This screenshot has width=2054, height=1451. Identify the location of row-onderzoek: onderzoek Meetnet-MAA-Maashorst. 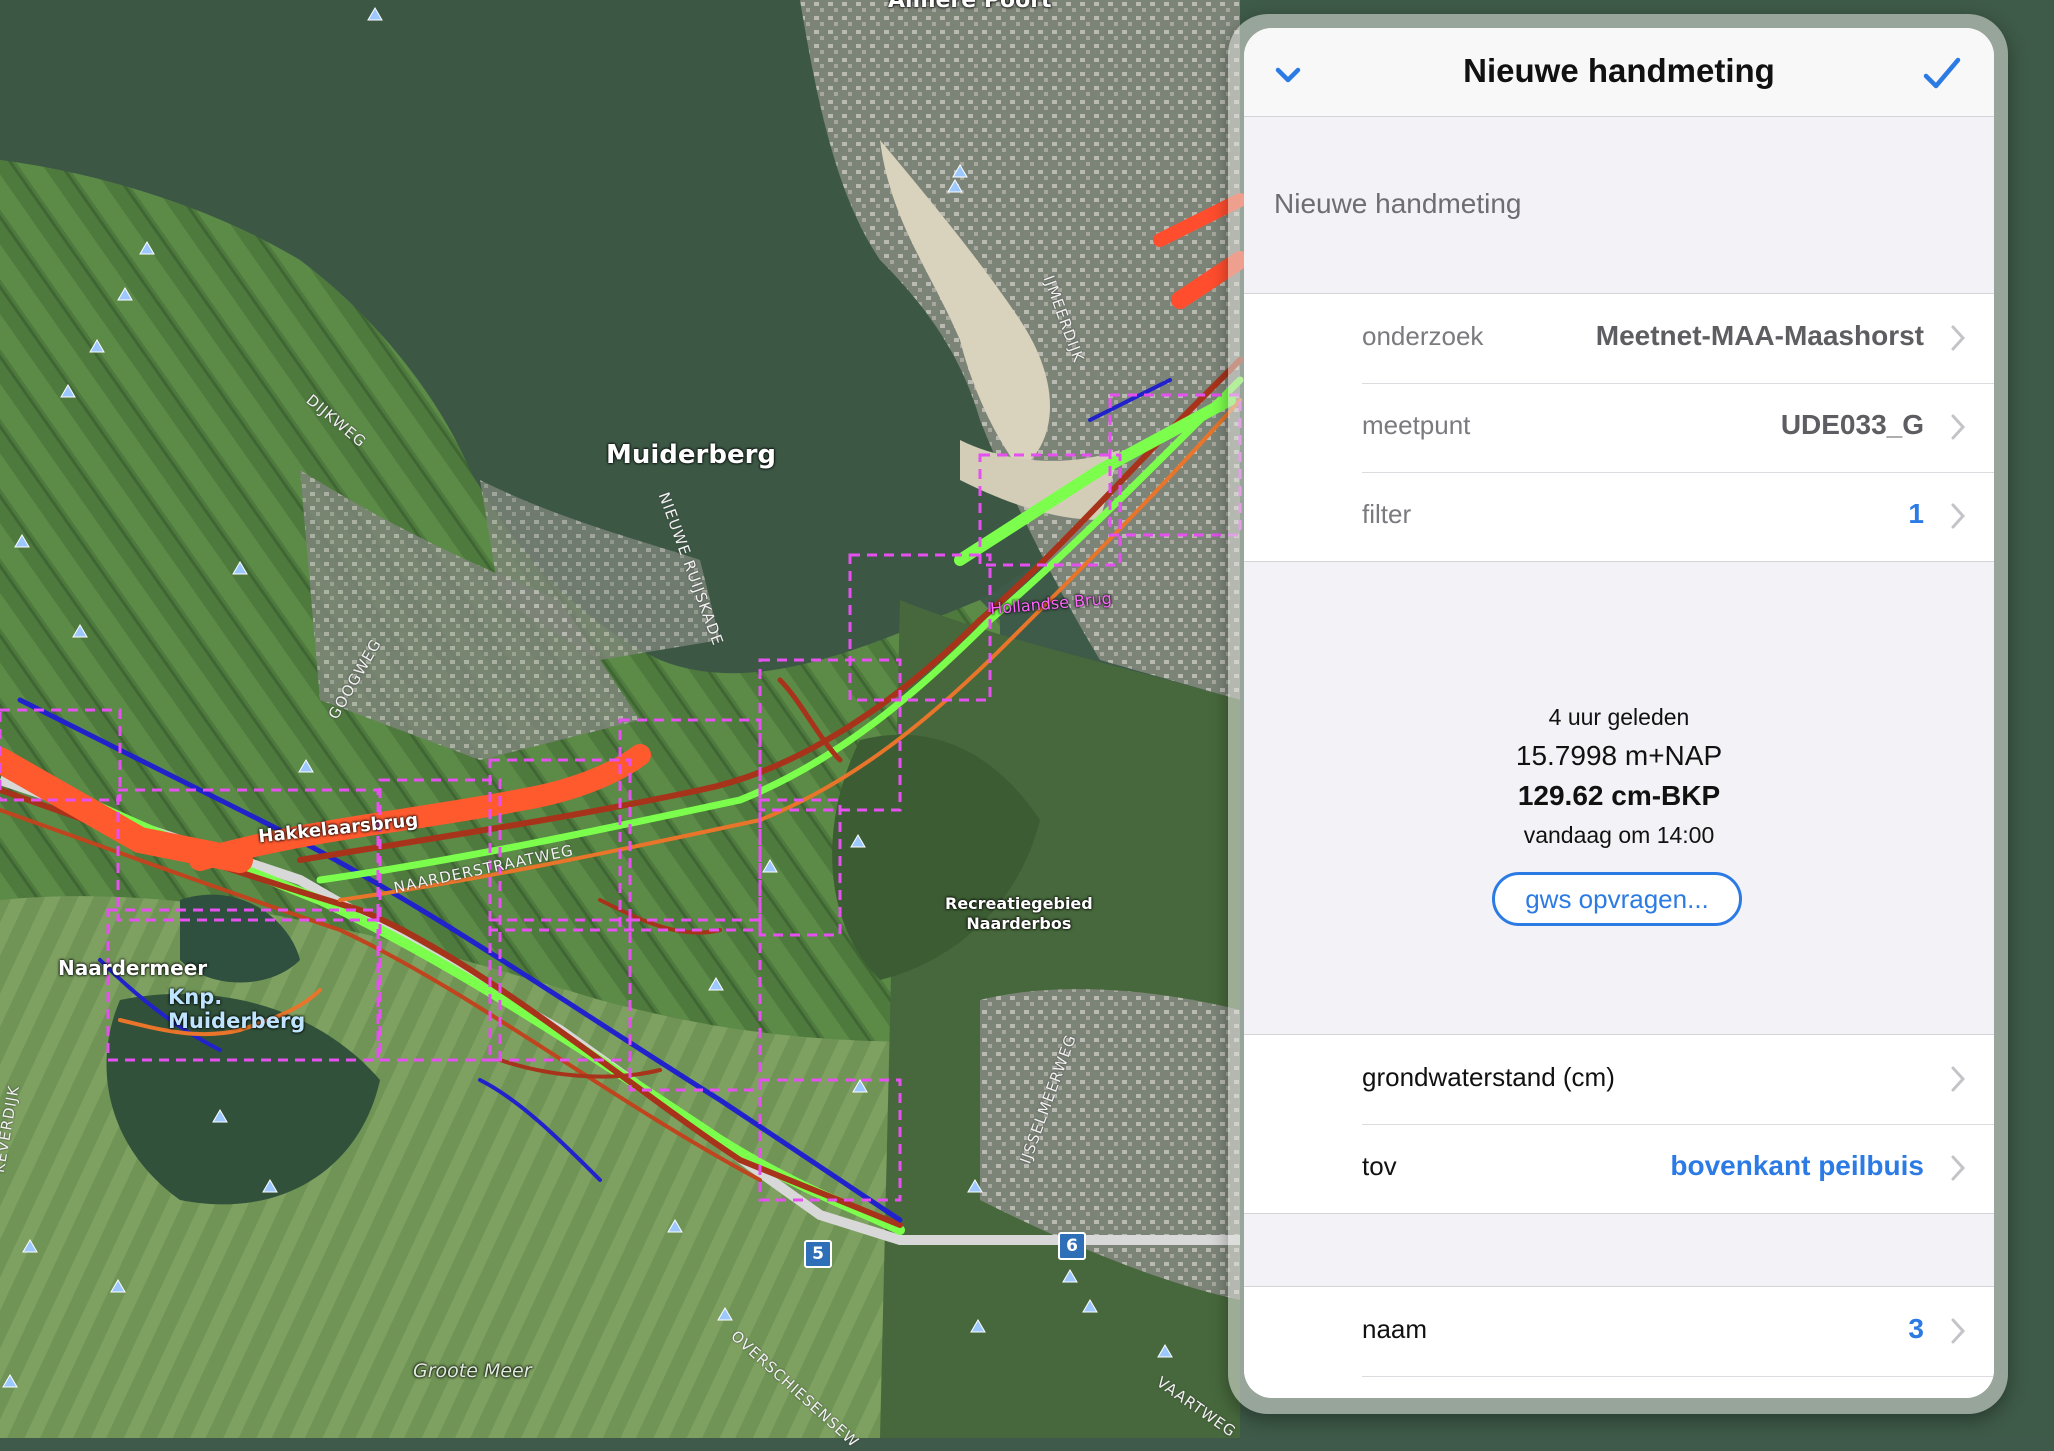
(1619, 338).